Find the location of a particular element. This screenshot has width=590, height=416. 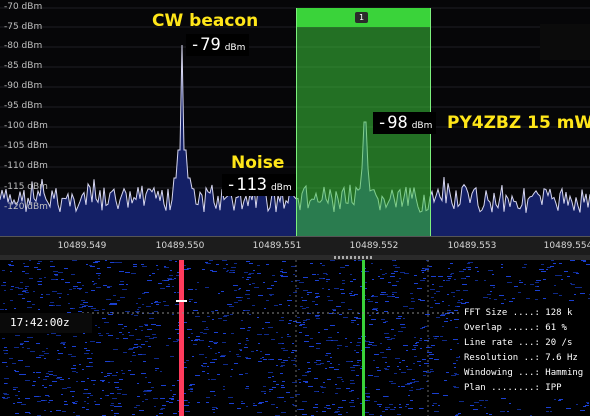

splitter-grip-icon is located at coordinates (354, 257).